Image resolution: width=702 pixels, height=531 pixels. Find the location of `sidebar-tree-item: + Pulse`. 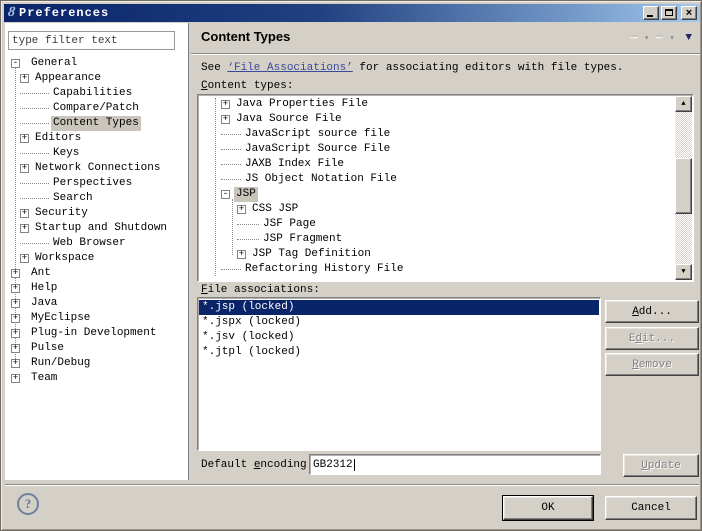

sidebar-tree-item: + Pulse is located at coordinates (96, 348).